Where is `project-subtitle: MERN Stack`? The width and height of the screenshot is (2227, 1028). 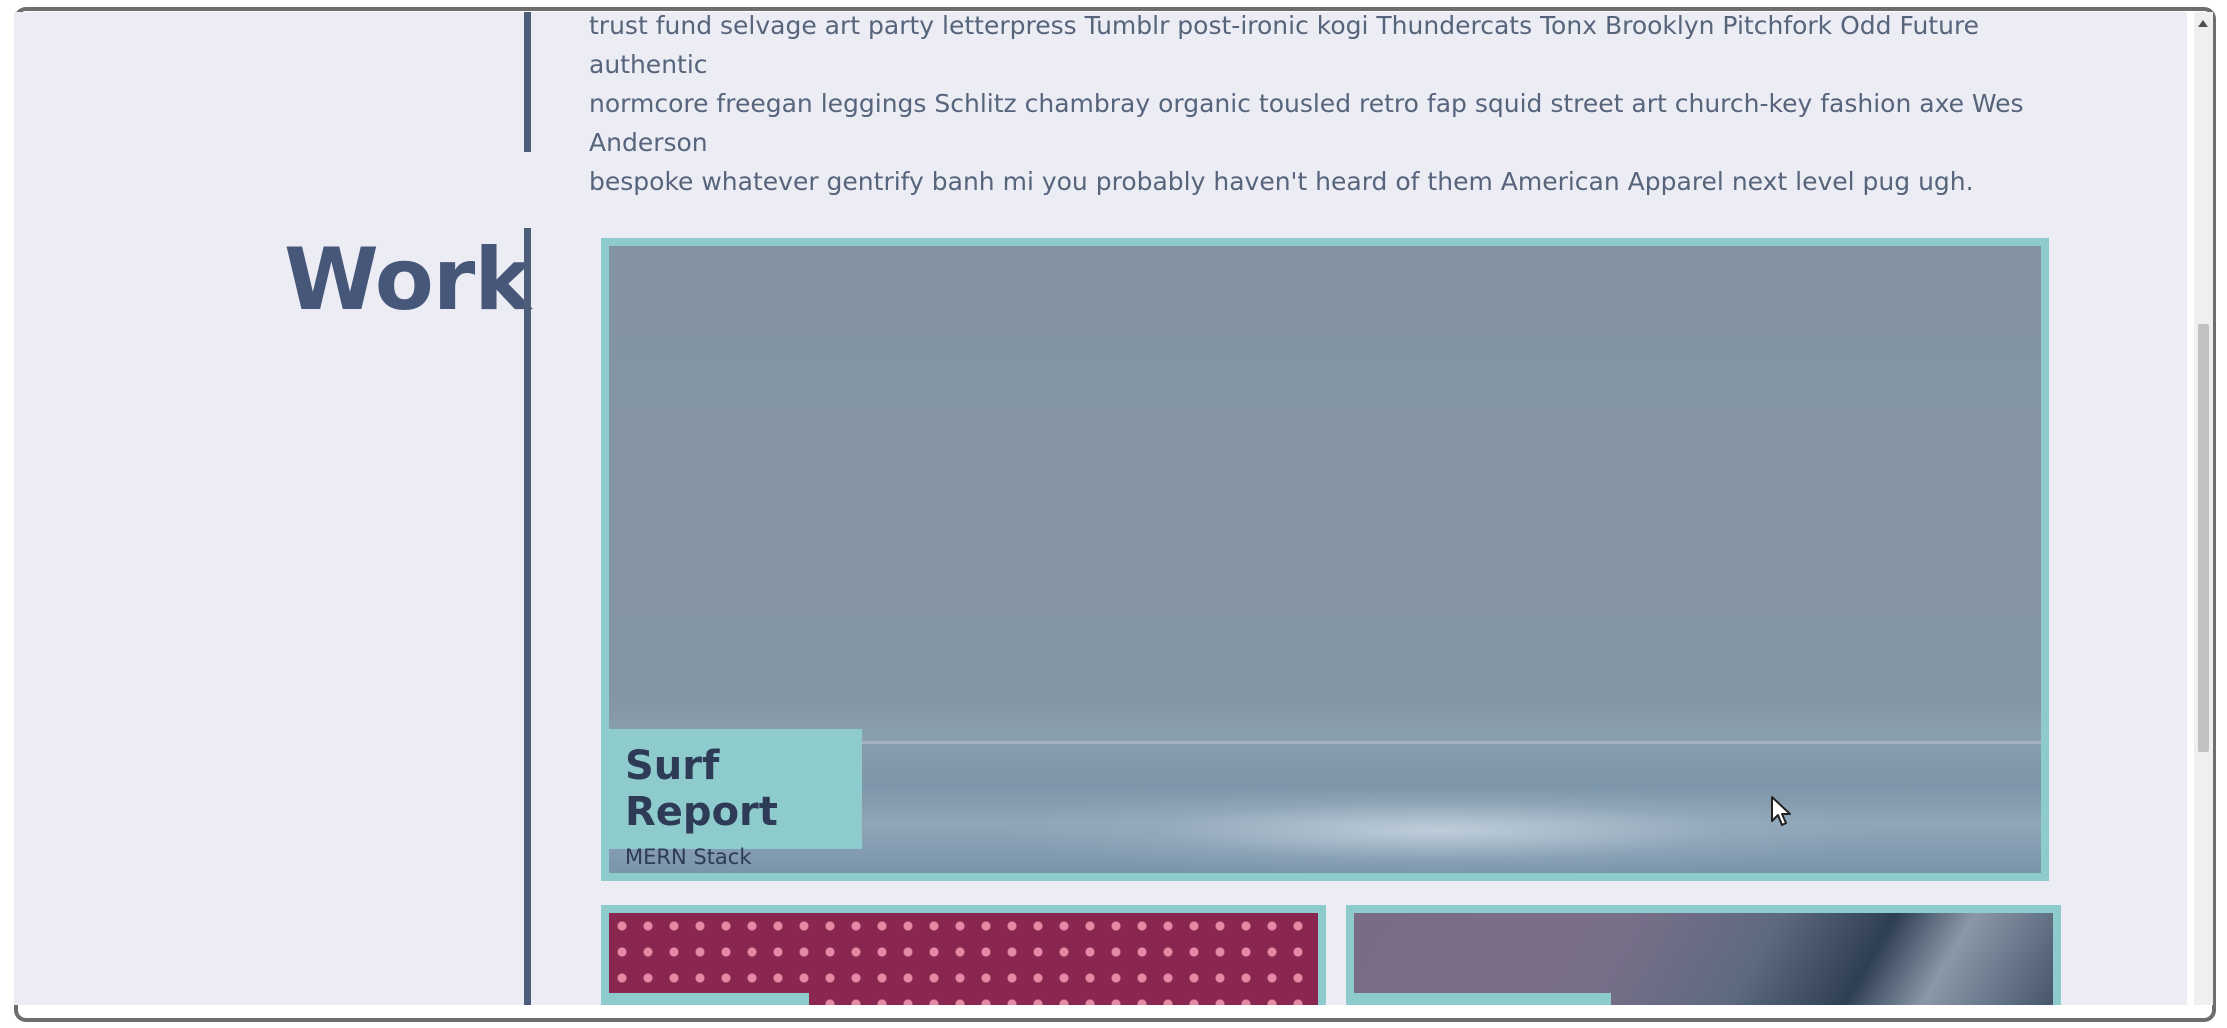
project-subtitle: MERN Stack is located at coordinates (688, 857).